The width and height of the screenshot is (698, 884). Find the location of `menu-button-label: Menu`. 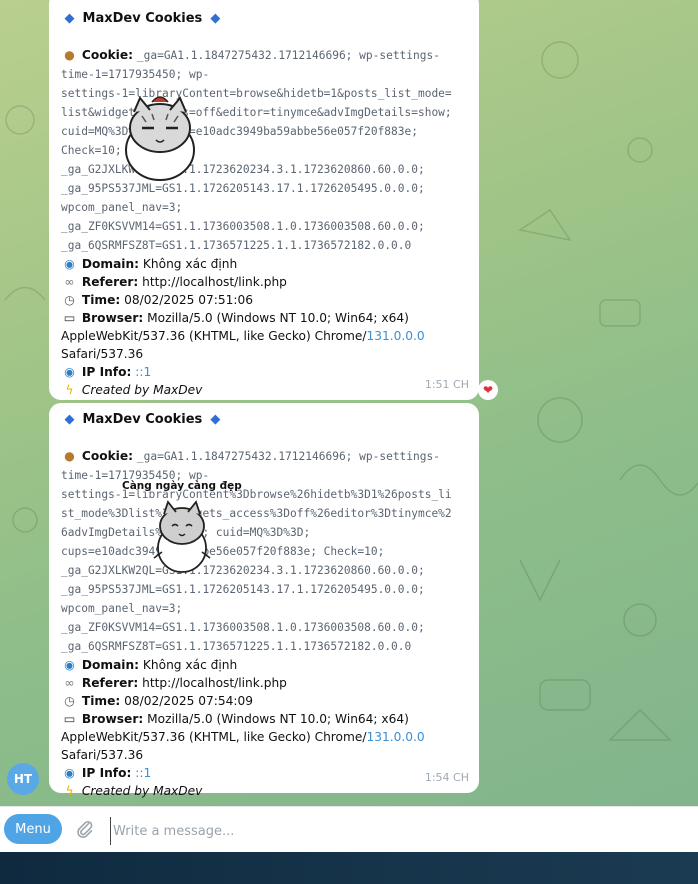

menu-button-label: Menu is located at coordinates (33, 829).